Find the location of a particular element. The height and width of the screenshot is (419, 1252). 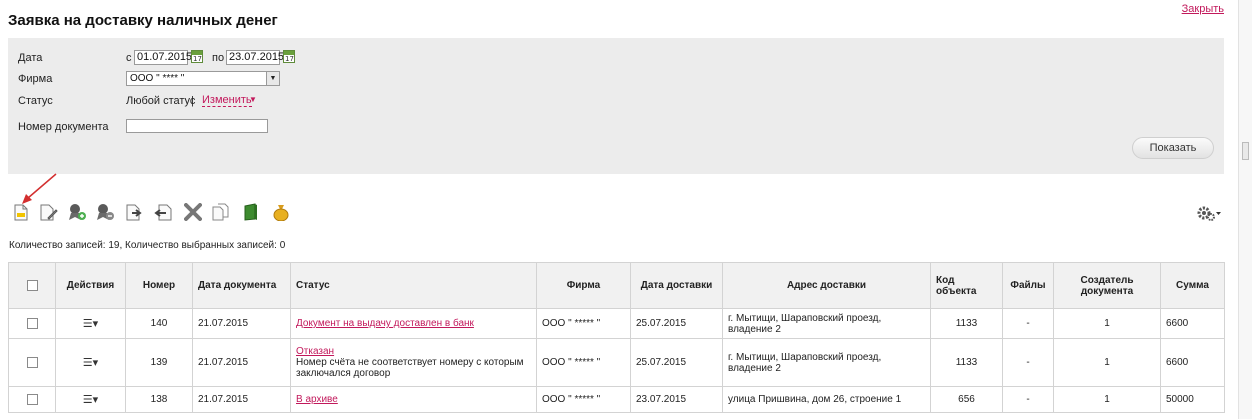

select-all-checkbox is located at coordinates (32, 285).